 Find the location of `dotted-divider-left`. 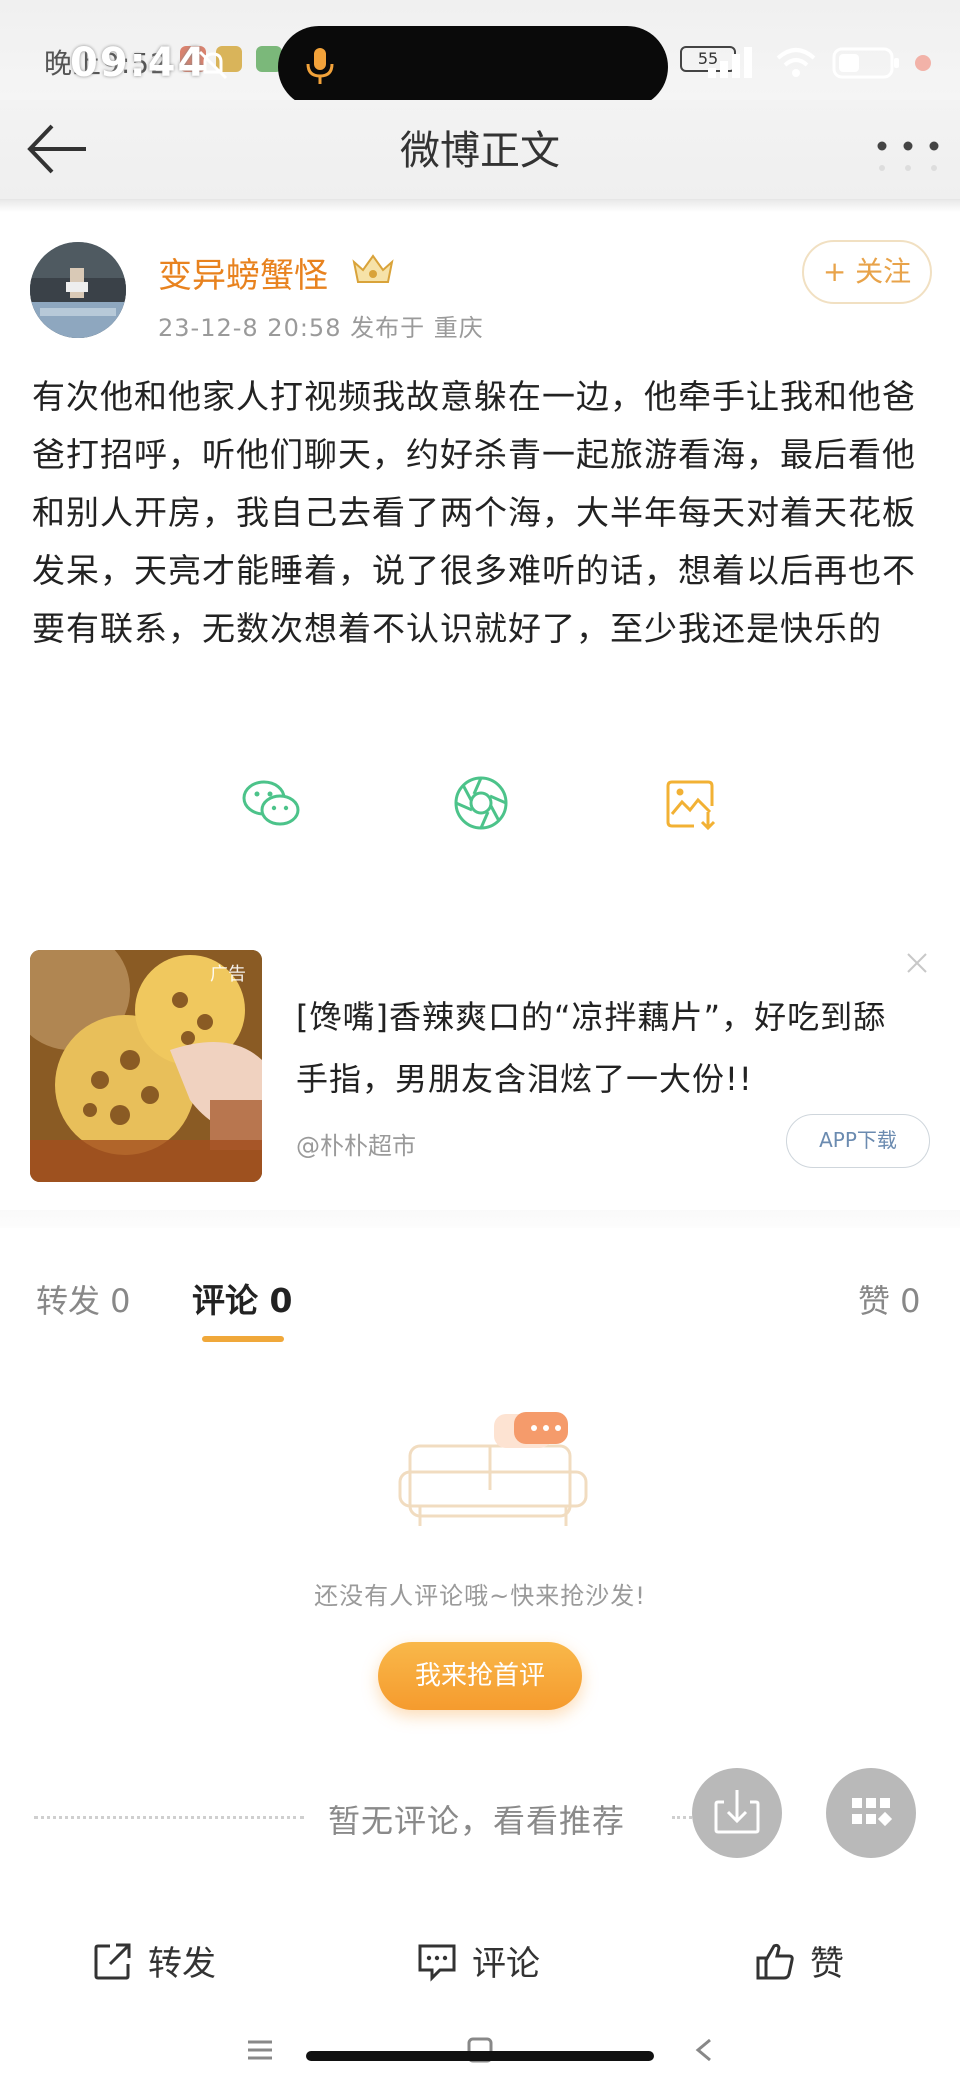

dotted-divider-left is located at coordinates (169, 1817).